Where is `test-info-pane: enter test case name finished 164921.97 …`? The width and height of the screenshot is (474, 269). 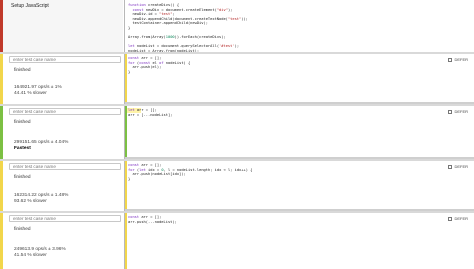 test-info-pane: enter test case name finished 164921.97 … is located at coordinates (63, 79).